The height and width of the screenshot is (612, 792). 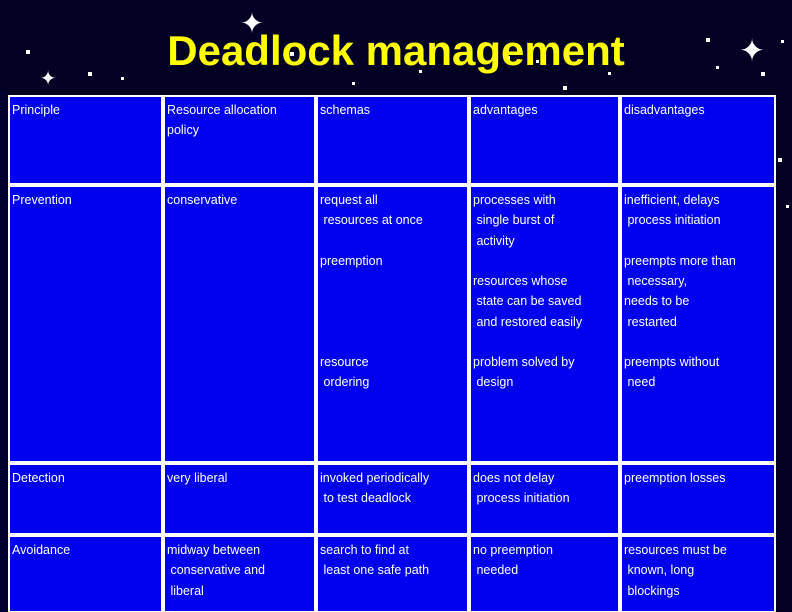 I want to click on cell-schemas: invoked periodically to test deadlock, so click(x=392, y=499).